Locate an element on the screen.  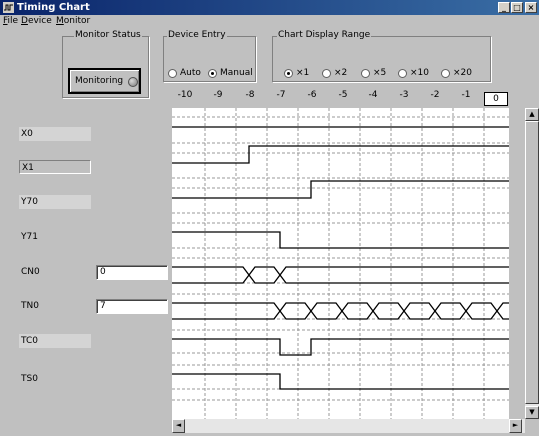
menu-monitor: Monitor is located at coordinates (73, 21).